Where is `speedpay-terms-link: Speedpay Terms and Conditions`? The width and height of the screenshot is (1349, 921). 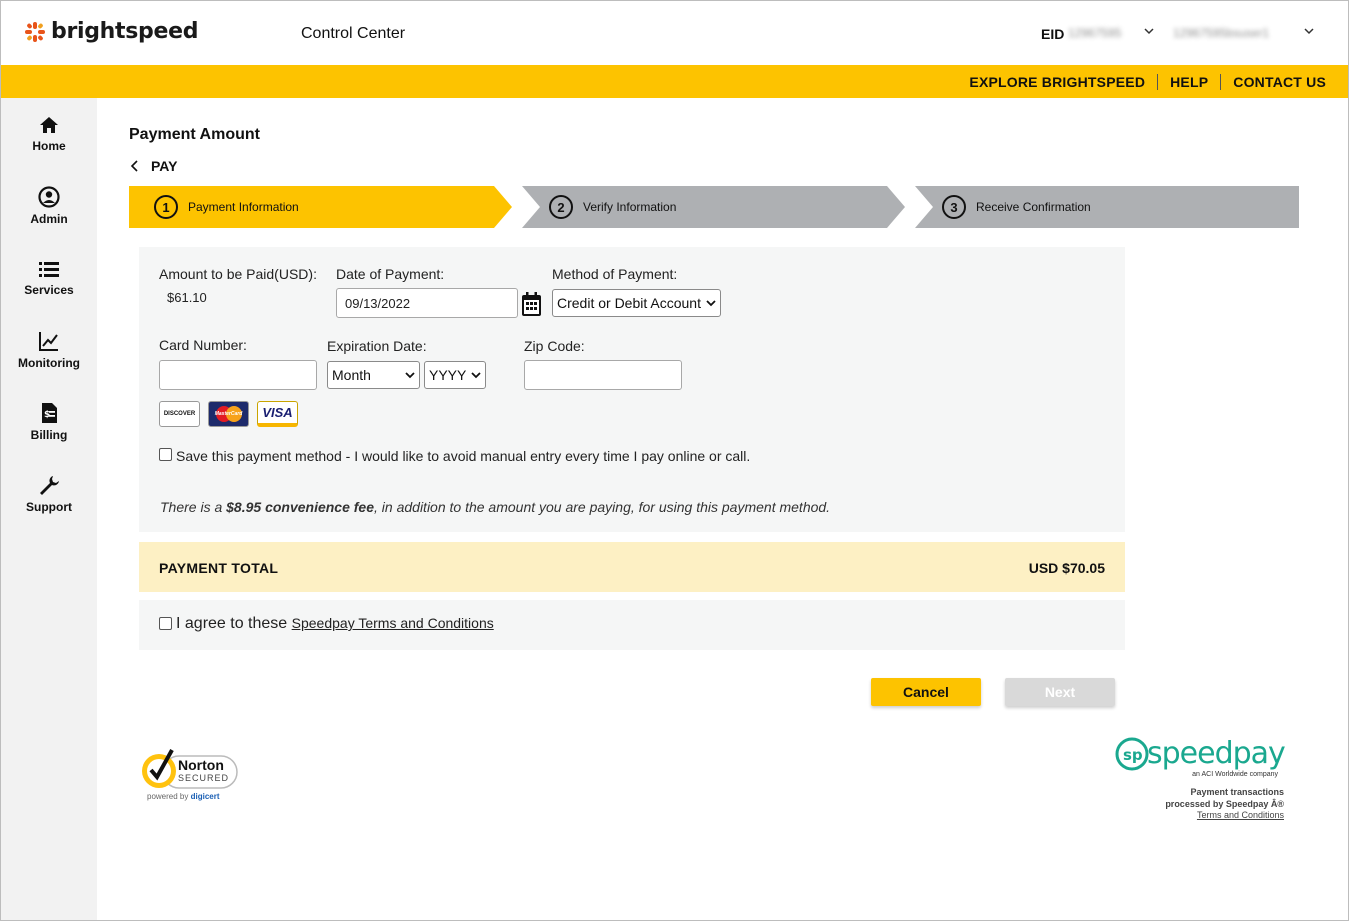 speedpay-terms-link: Speedpay Terms and Conditions is located at coordinates (393, 623).